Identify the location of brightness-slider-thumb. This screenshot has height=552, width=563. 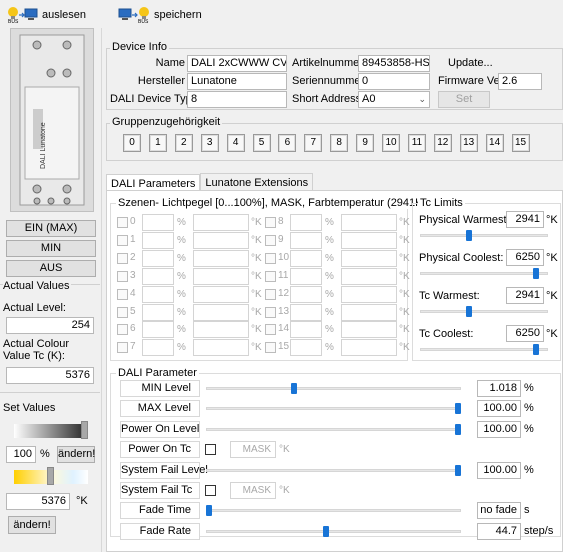
(84, 430).